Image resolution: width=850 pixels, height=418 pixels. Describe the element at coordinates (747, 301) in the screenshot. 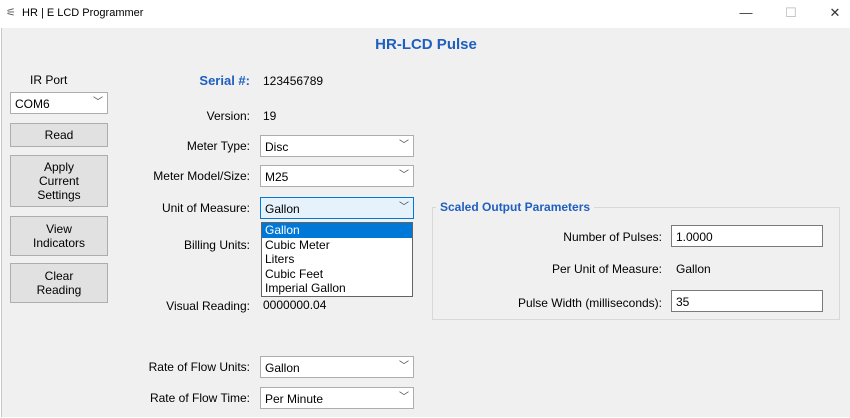

I see `pulse-width-input: 35` at that location.